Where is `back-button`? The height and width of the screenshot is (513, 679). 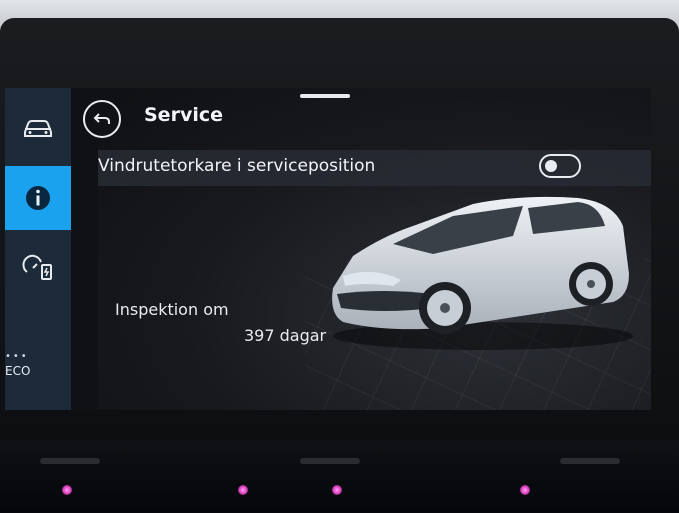
back-button is located at coordinates (102, 119).